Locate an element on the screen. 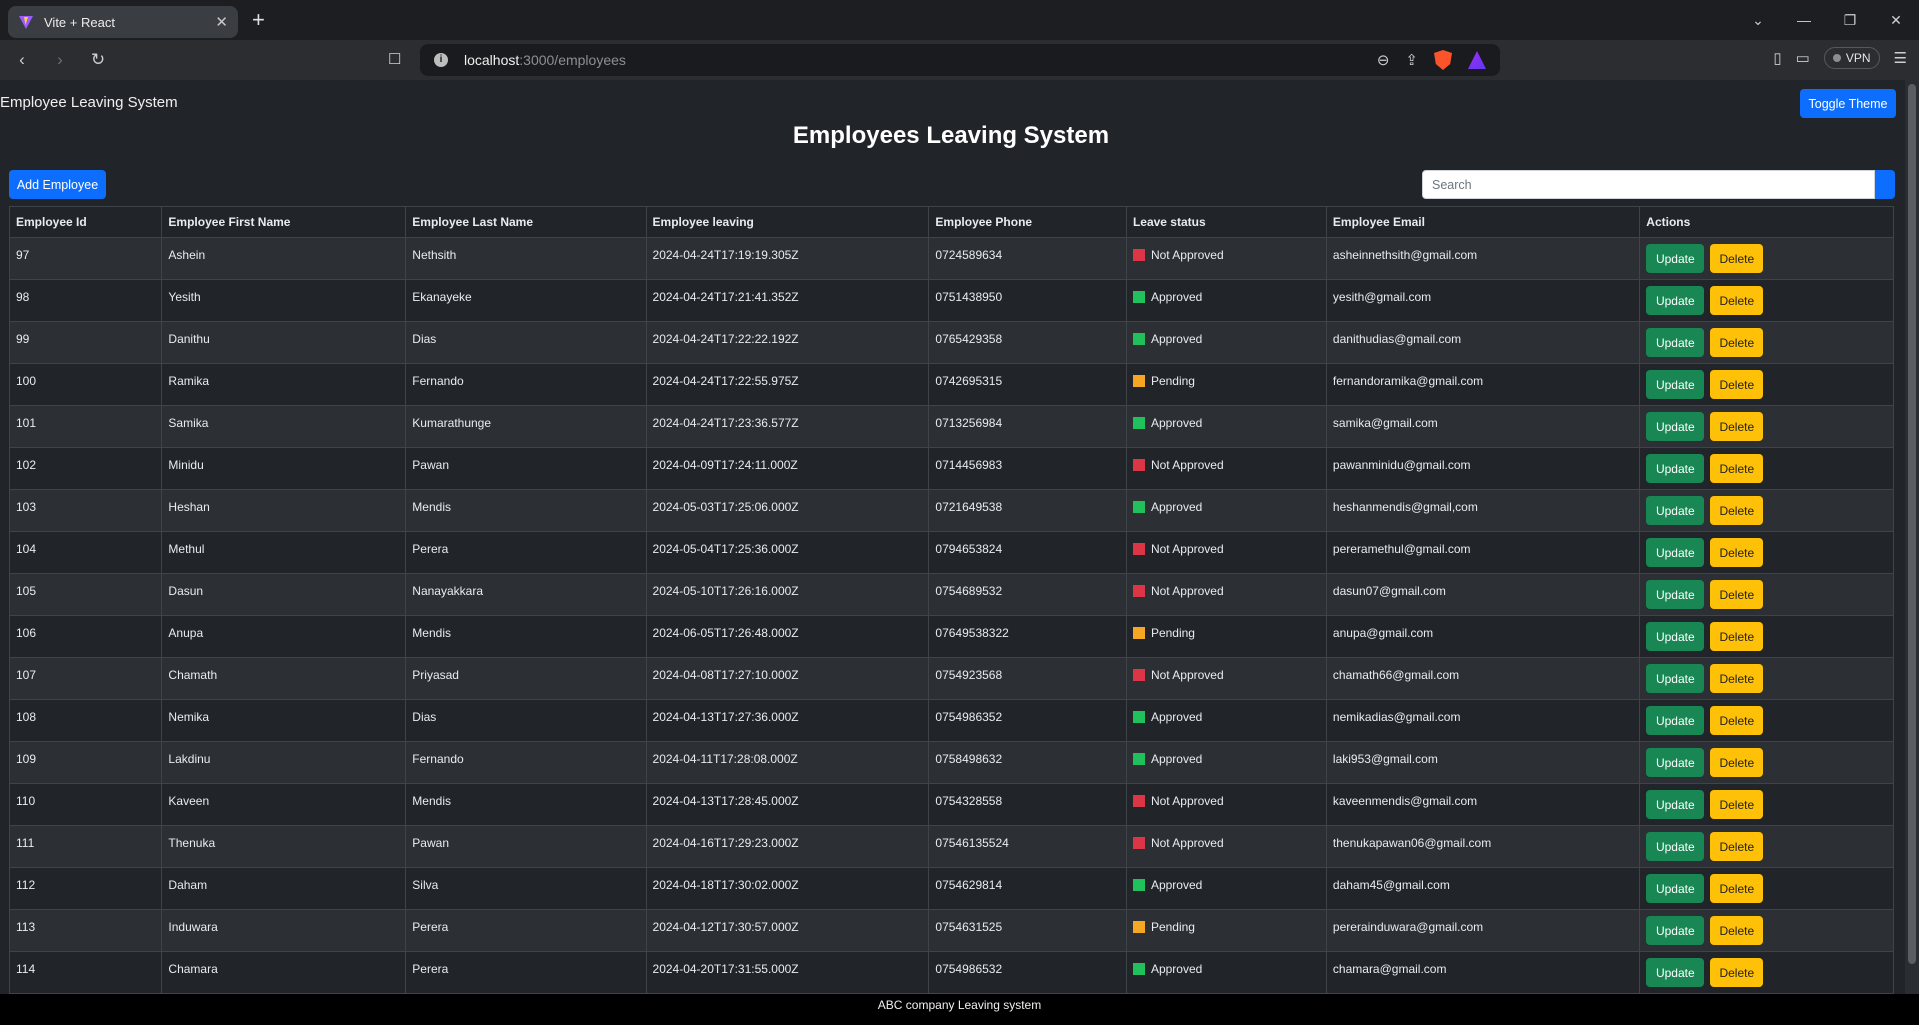 This screenshot has height=1025, width=1919. status-text: Approved is located at coordinates (1176, 423).